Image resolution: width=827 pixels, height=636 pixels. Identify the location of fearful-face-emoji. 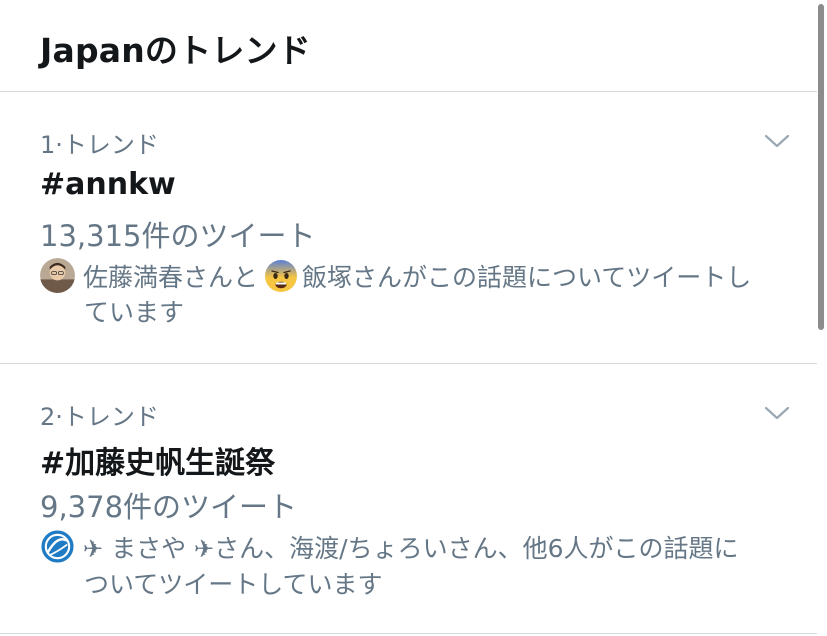
(281, 276).